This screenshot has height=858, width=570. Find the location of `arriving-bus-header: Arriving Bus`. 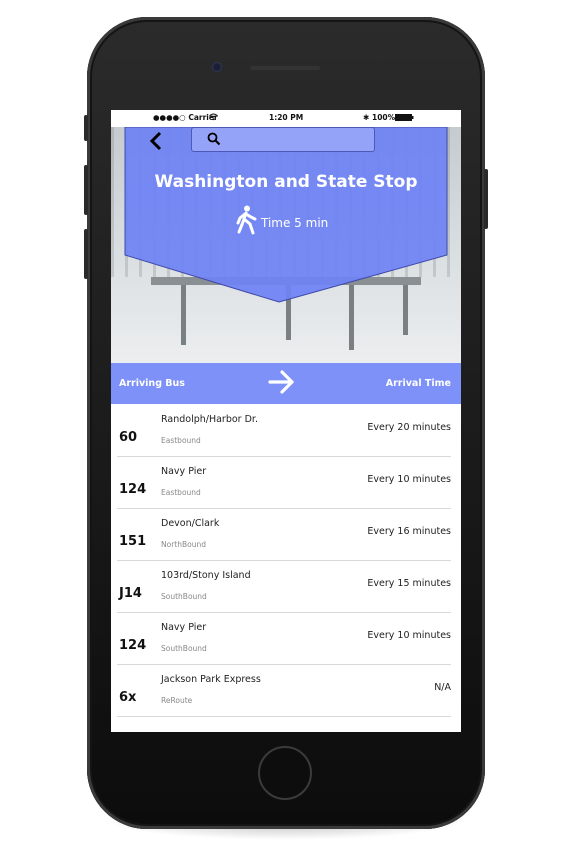

arriving-bus-header: Arriving Bus is located at coordinates (152, 383).